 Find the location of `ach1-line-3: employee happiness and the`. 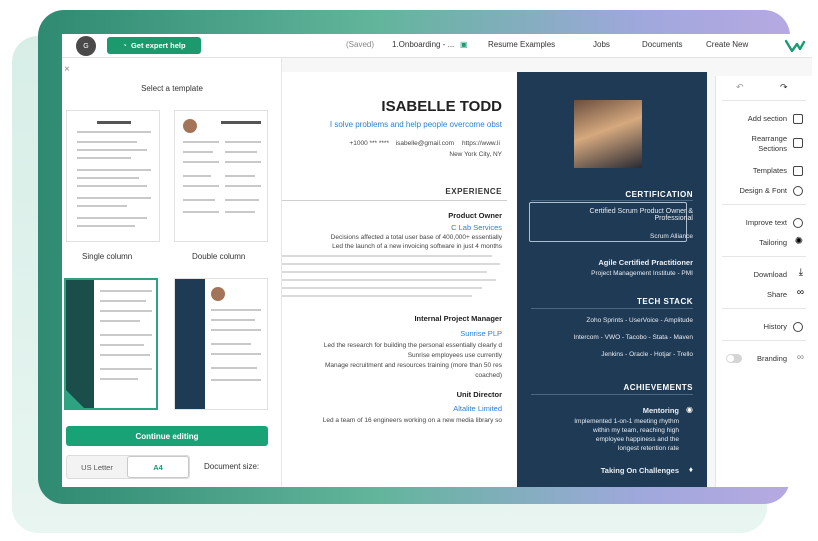

ach1-line-3: employee happiness and the is located at coordinates (637, 439).